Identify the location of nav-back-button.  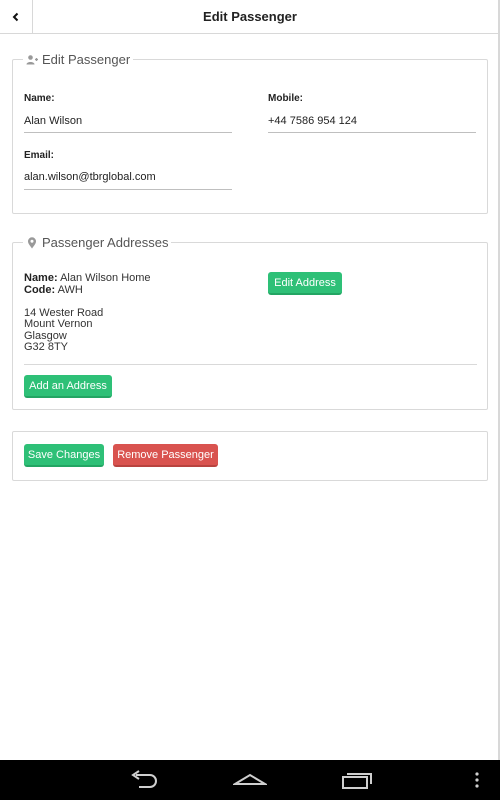
(143, 780).